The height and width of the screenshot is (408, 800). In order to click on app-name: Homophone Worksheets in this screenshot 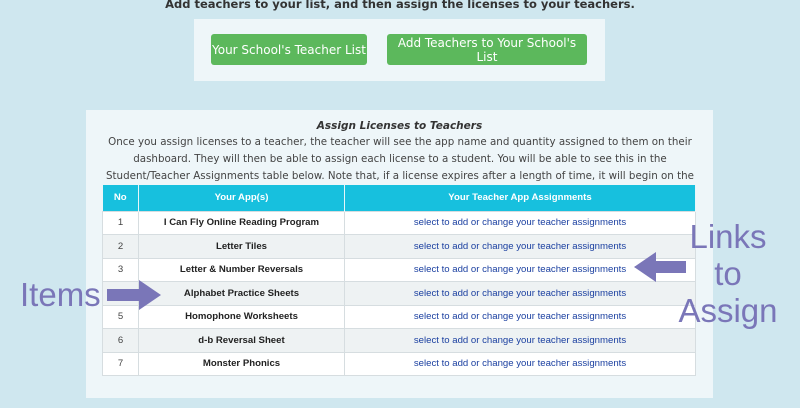, I will do `click(241, 316)`.